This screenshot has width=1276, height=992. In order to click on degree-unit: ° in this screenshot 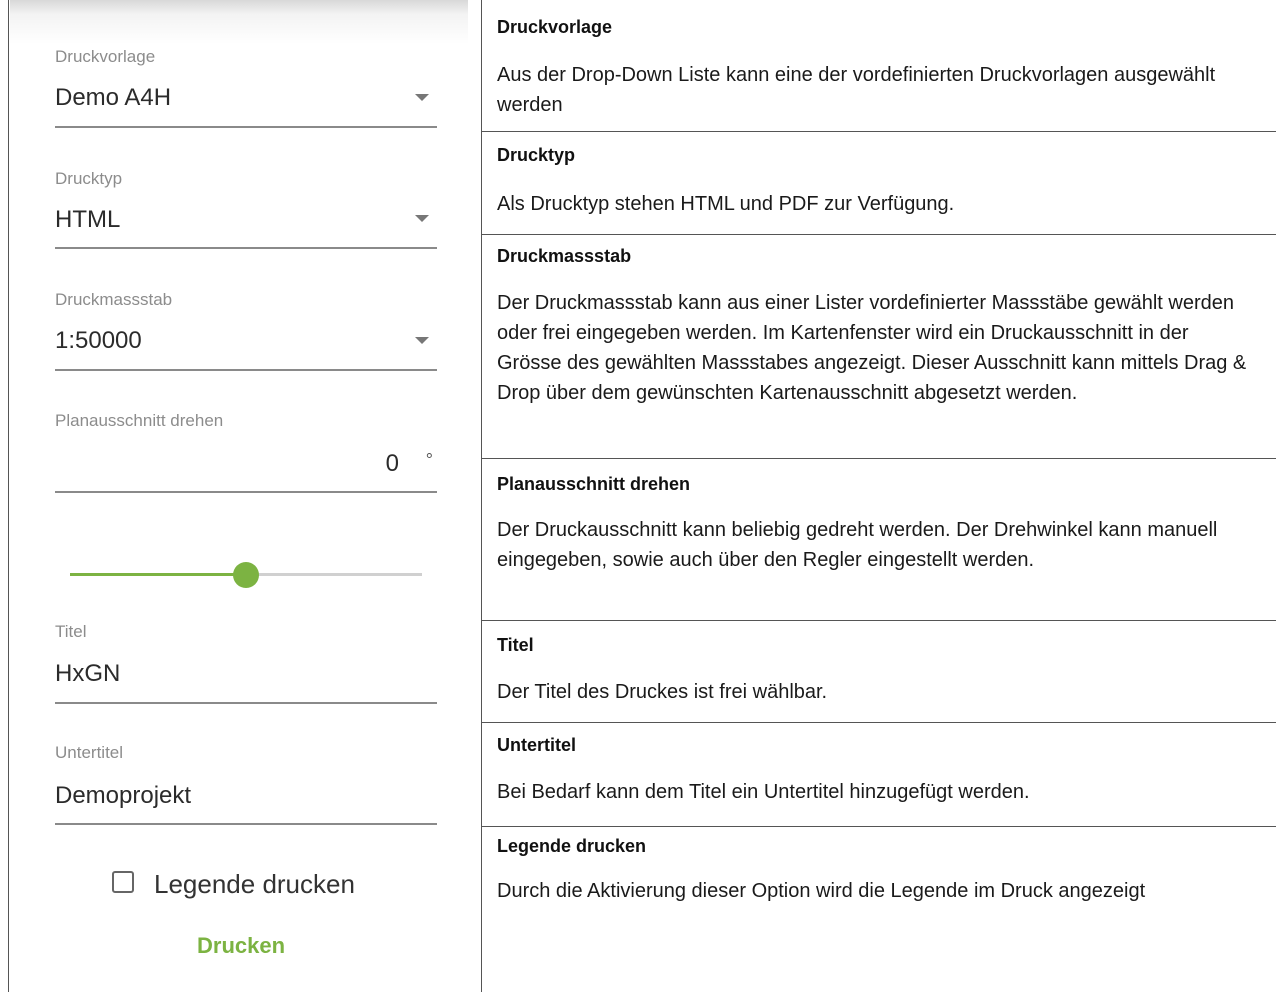, I will do `click(429, 460)`.